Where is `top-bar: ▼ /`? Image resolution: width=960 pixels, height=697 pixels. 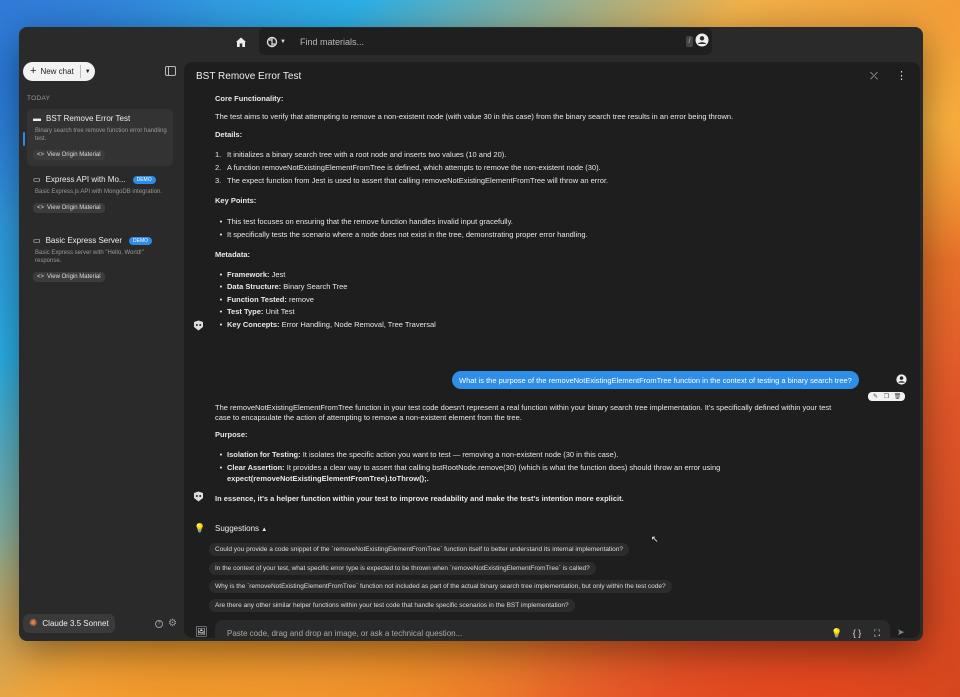
top-bar: ▼ / is located at coordinates (471, 42).